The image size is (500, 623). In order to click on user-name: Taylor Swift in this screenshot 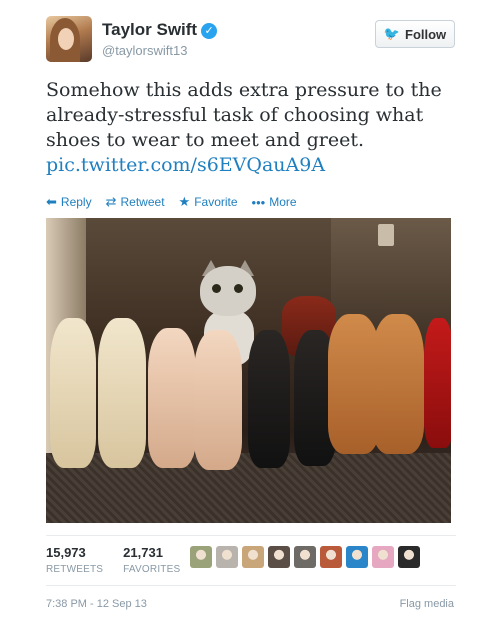, I will do `click(149, 29)`.